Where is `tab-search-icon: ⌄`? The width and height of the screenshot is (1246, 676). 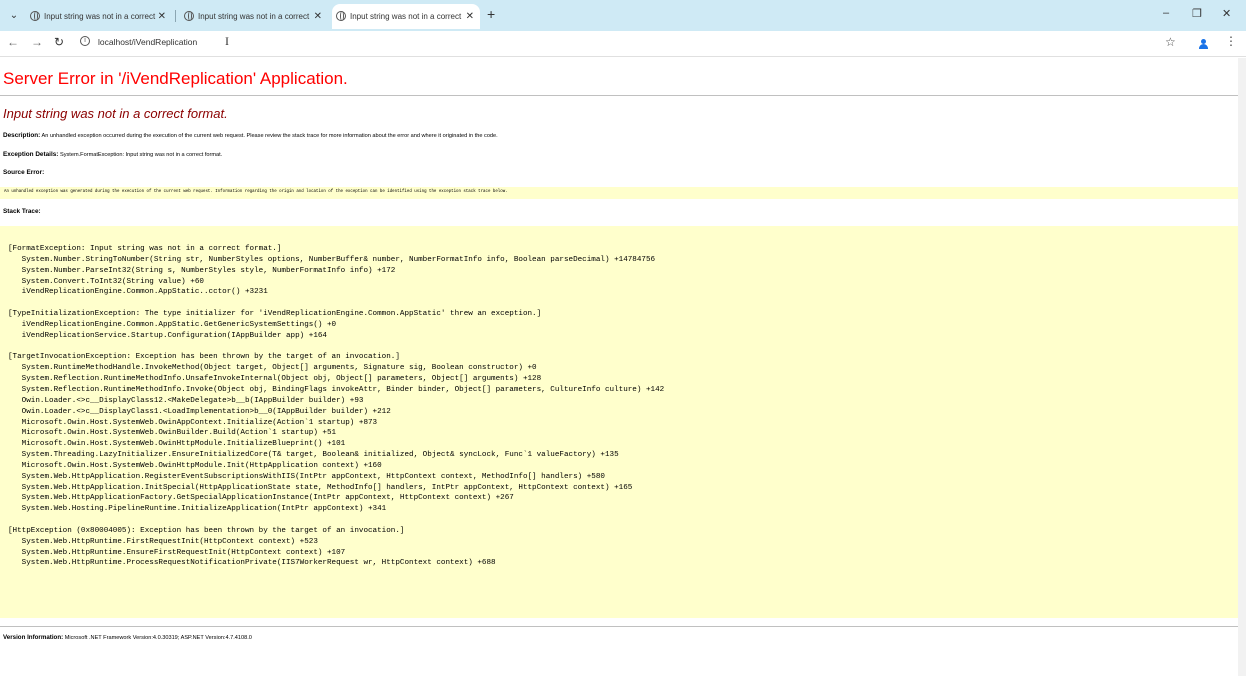 tab-search-icon: ⌄ is located at coordinates (14, 16).